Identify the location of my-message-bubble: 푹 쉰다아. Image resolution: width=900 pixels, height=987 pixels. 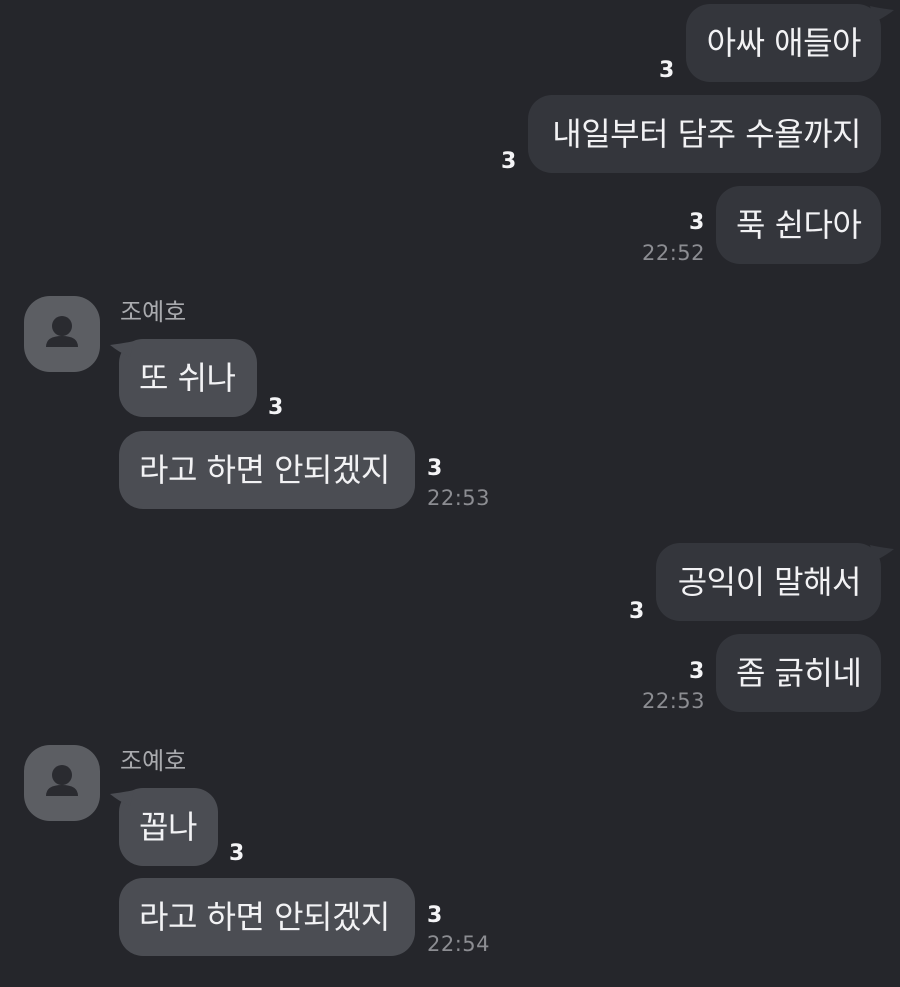
(798, 225).